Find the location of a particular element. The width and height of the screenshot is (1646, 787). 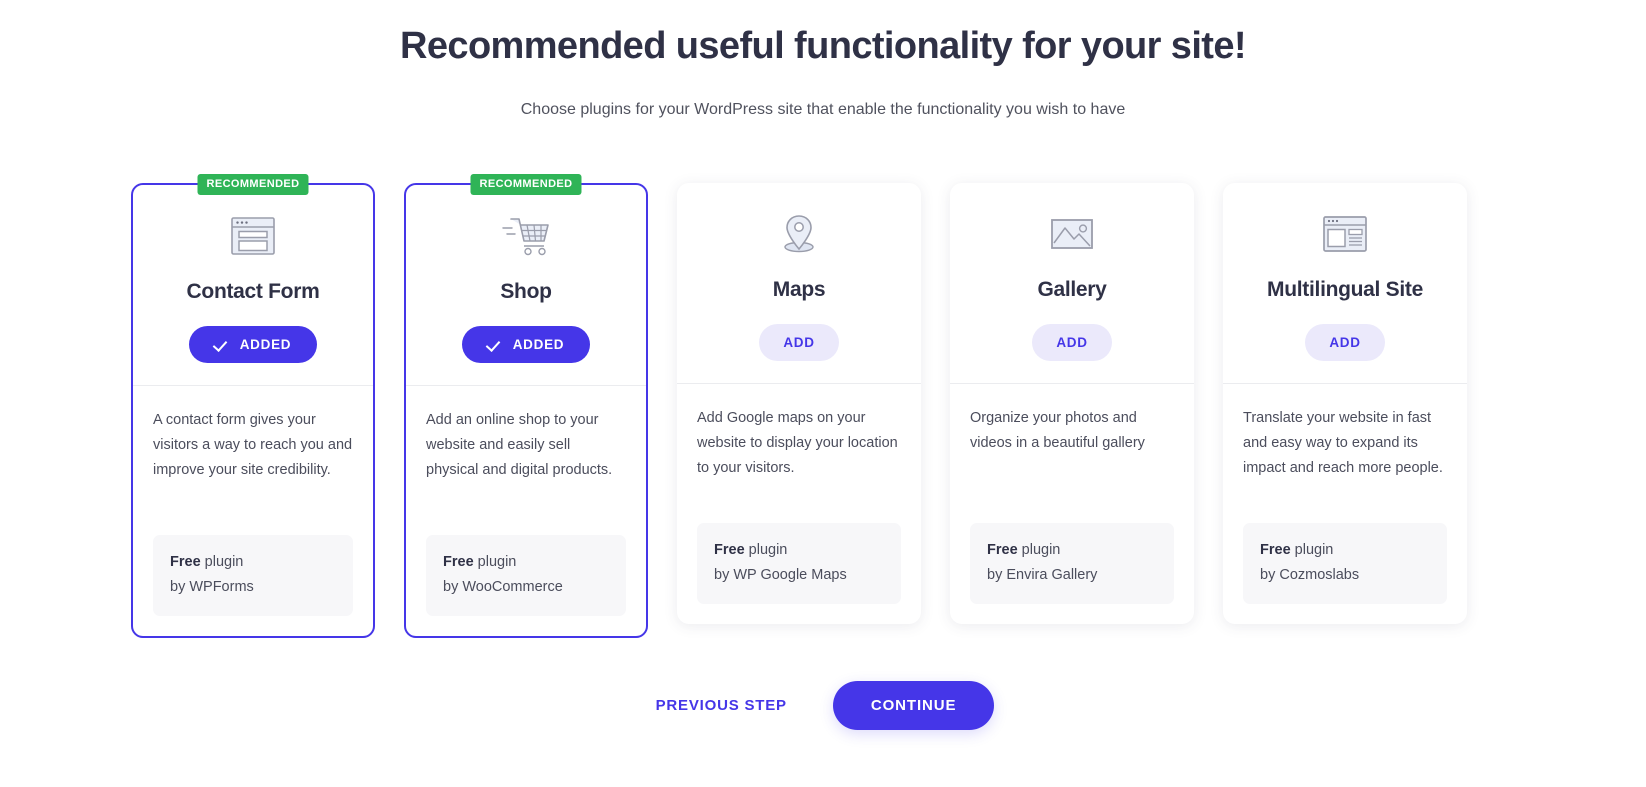

card-header: Shop ADDED is located at coordinates (526, 285).